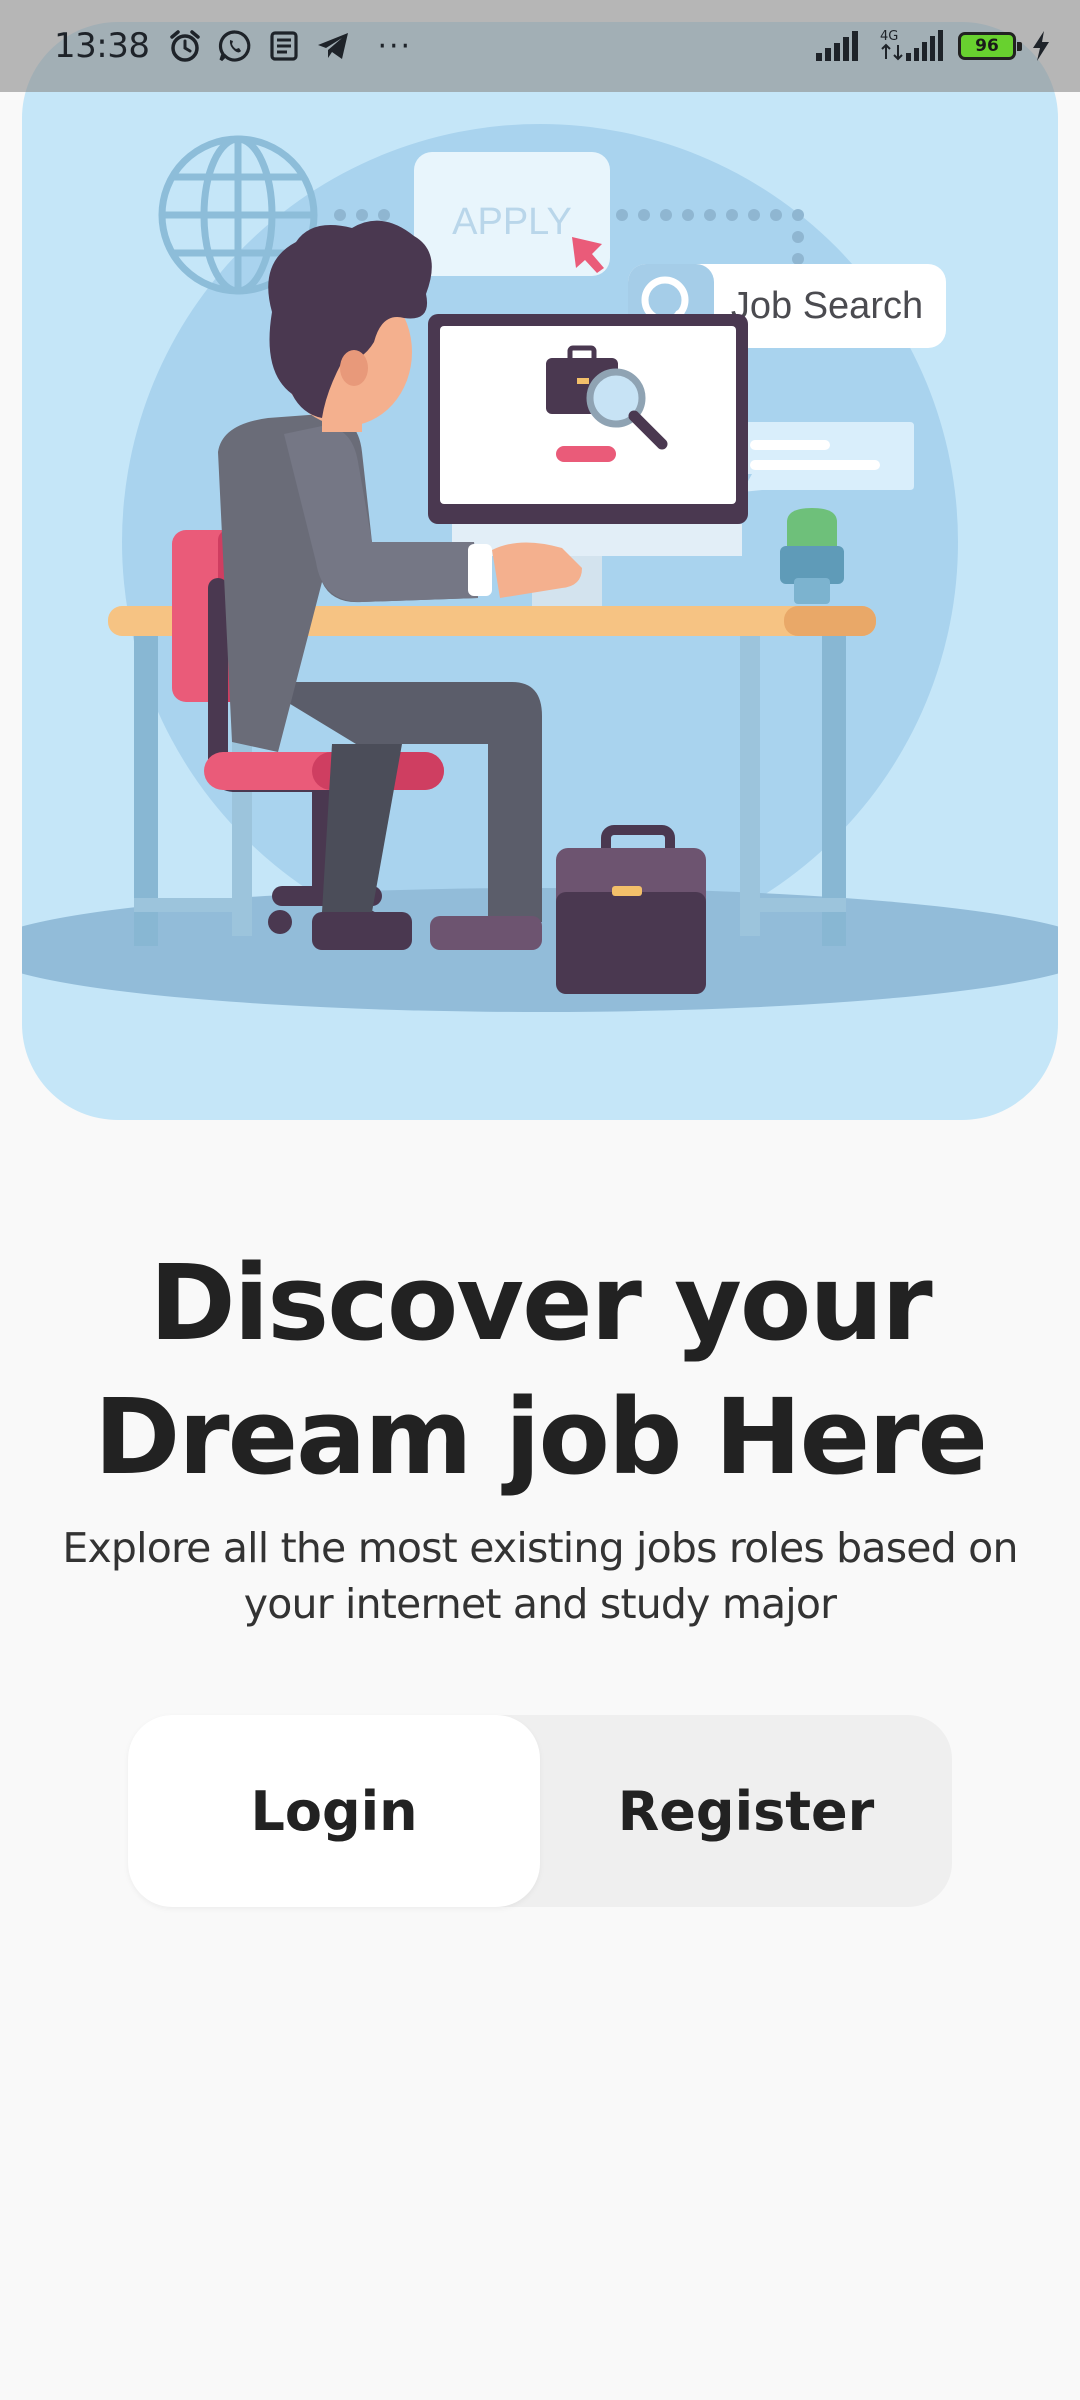 The image size is (1080, 2400). What do you see at coordinates (827, 306) in the screenshot?
I see `job-search-label: Job Search` at bounding box center [827, 306].